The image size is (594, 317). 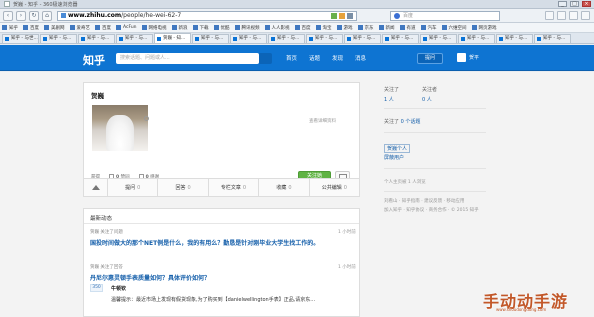 I want to click on bookmark-item: 新闻, so click(x=386, y=28).